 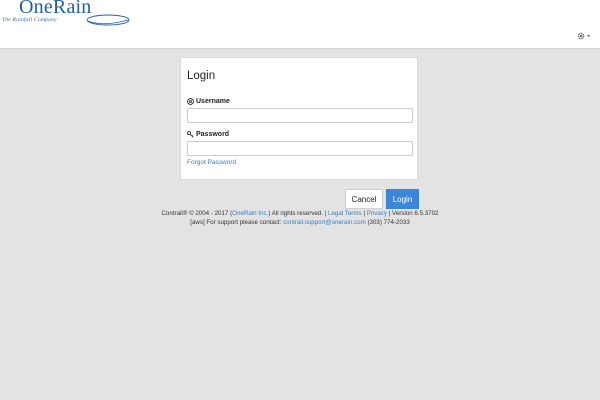 I want to click on settings-menu-button, so click(x=584, y=36).